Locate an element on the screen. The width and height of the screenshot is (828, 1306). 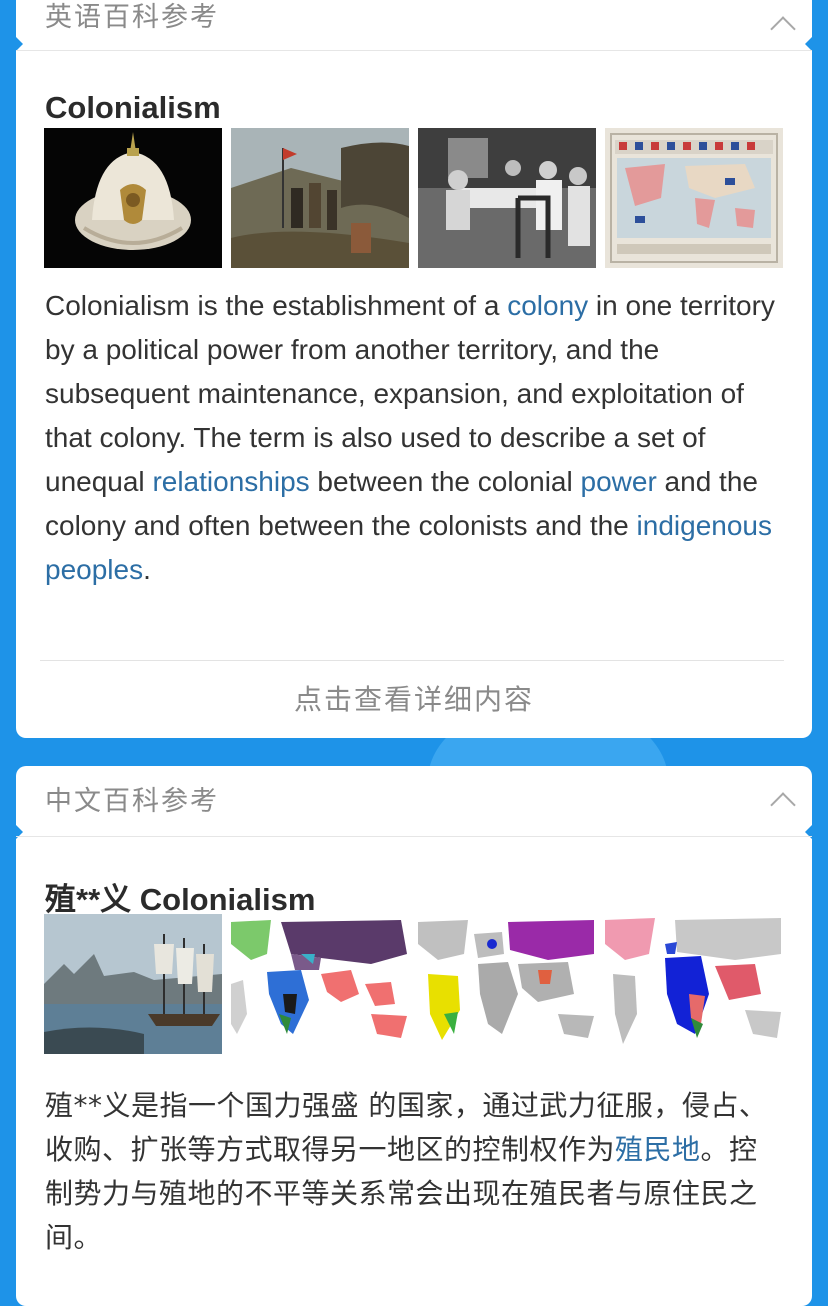
inline-link: power is located at coordinates (619, 481).